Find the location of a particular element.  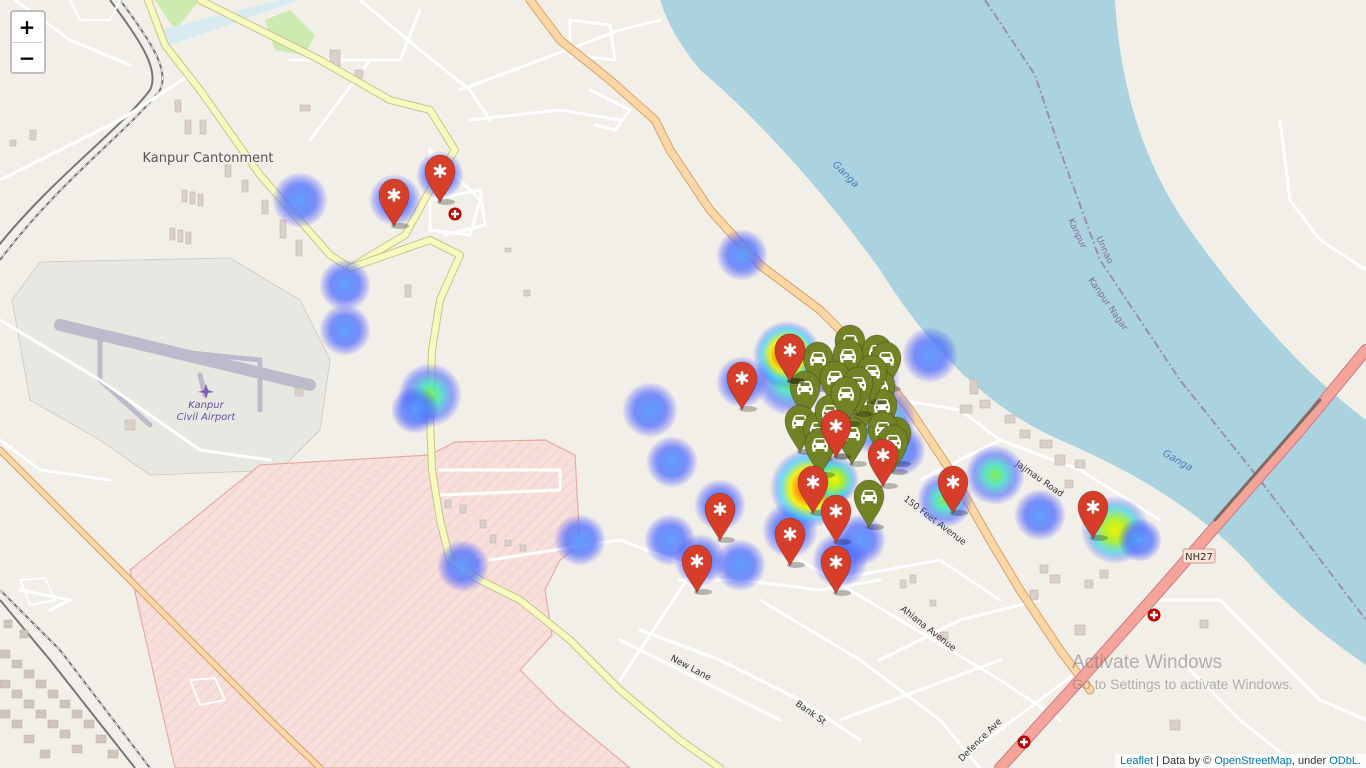

odbl-link: ODbL. is located at coordinates (1345, 761).